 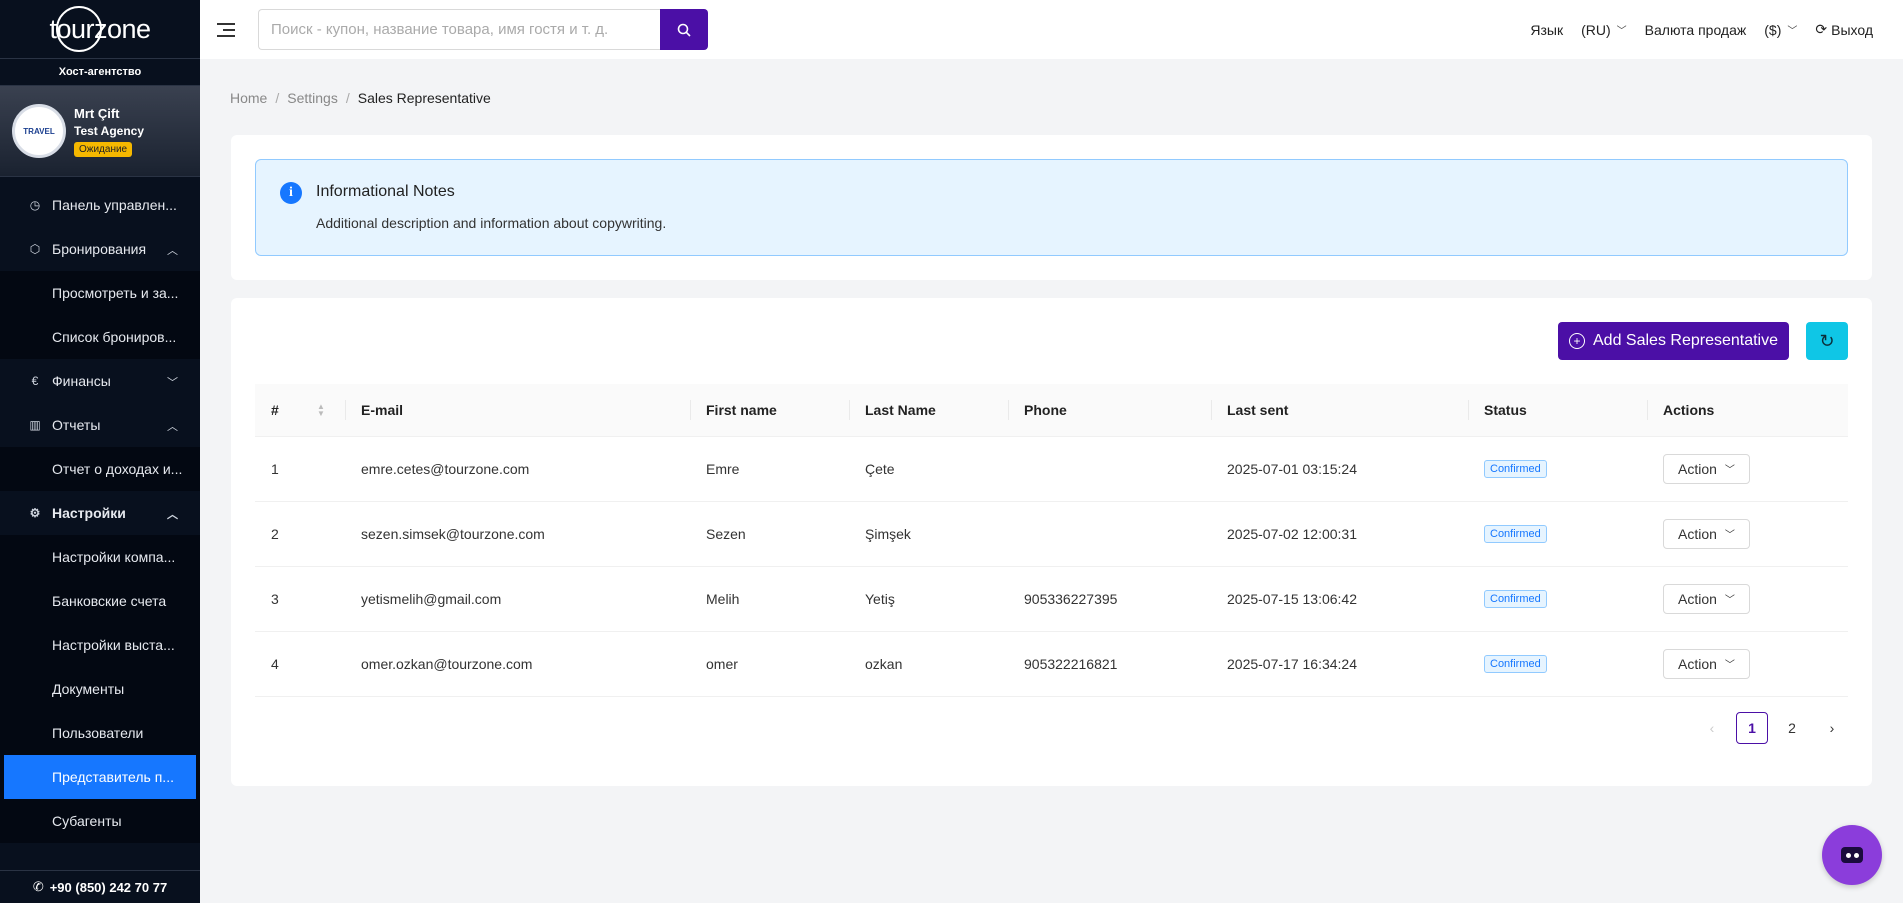 What do you see at coordinates (312, 98) in the screenshot?
I see `breadcrumb-settings: Settings` at bounding box center [312, 98].